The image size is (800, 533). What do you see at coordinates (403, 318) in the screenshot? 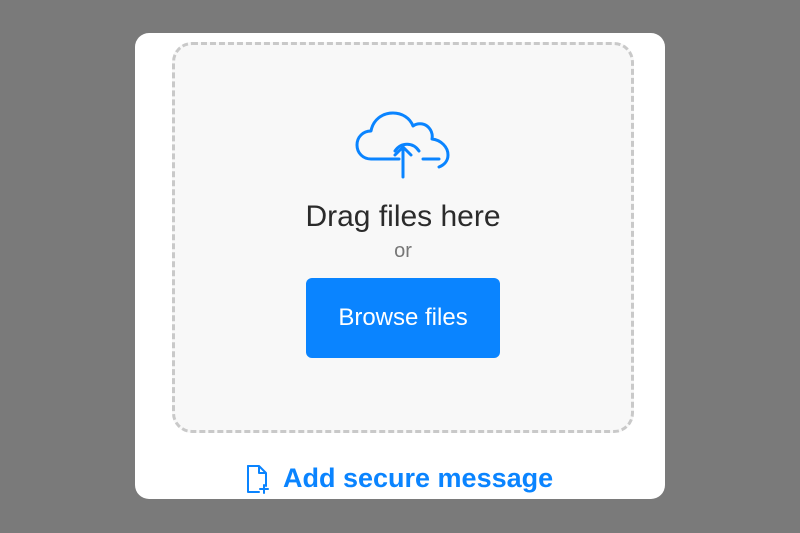
I see `browse-files-button: Browse files` at bounding box center [403, 318].